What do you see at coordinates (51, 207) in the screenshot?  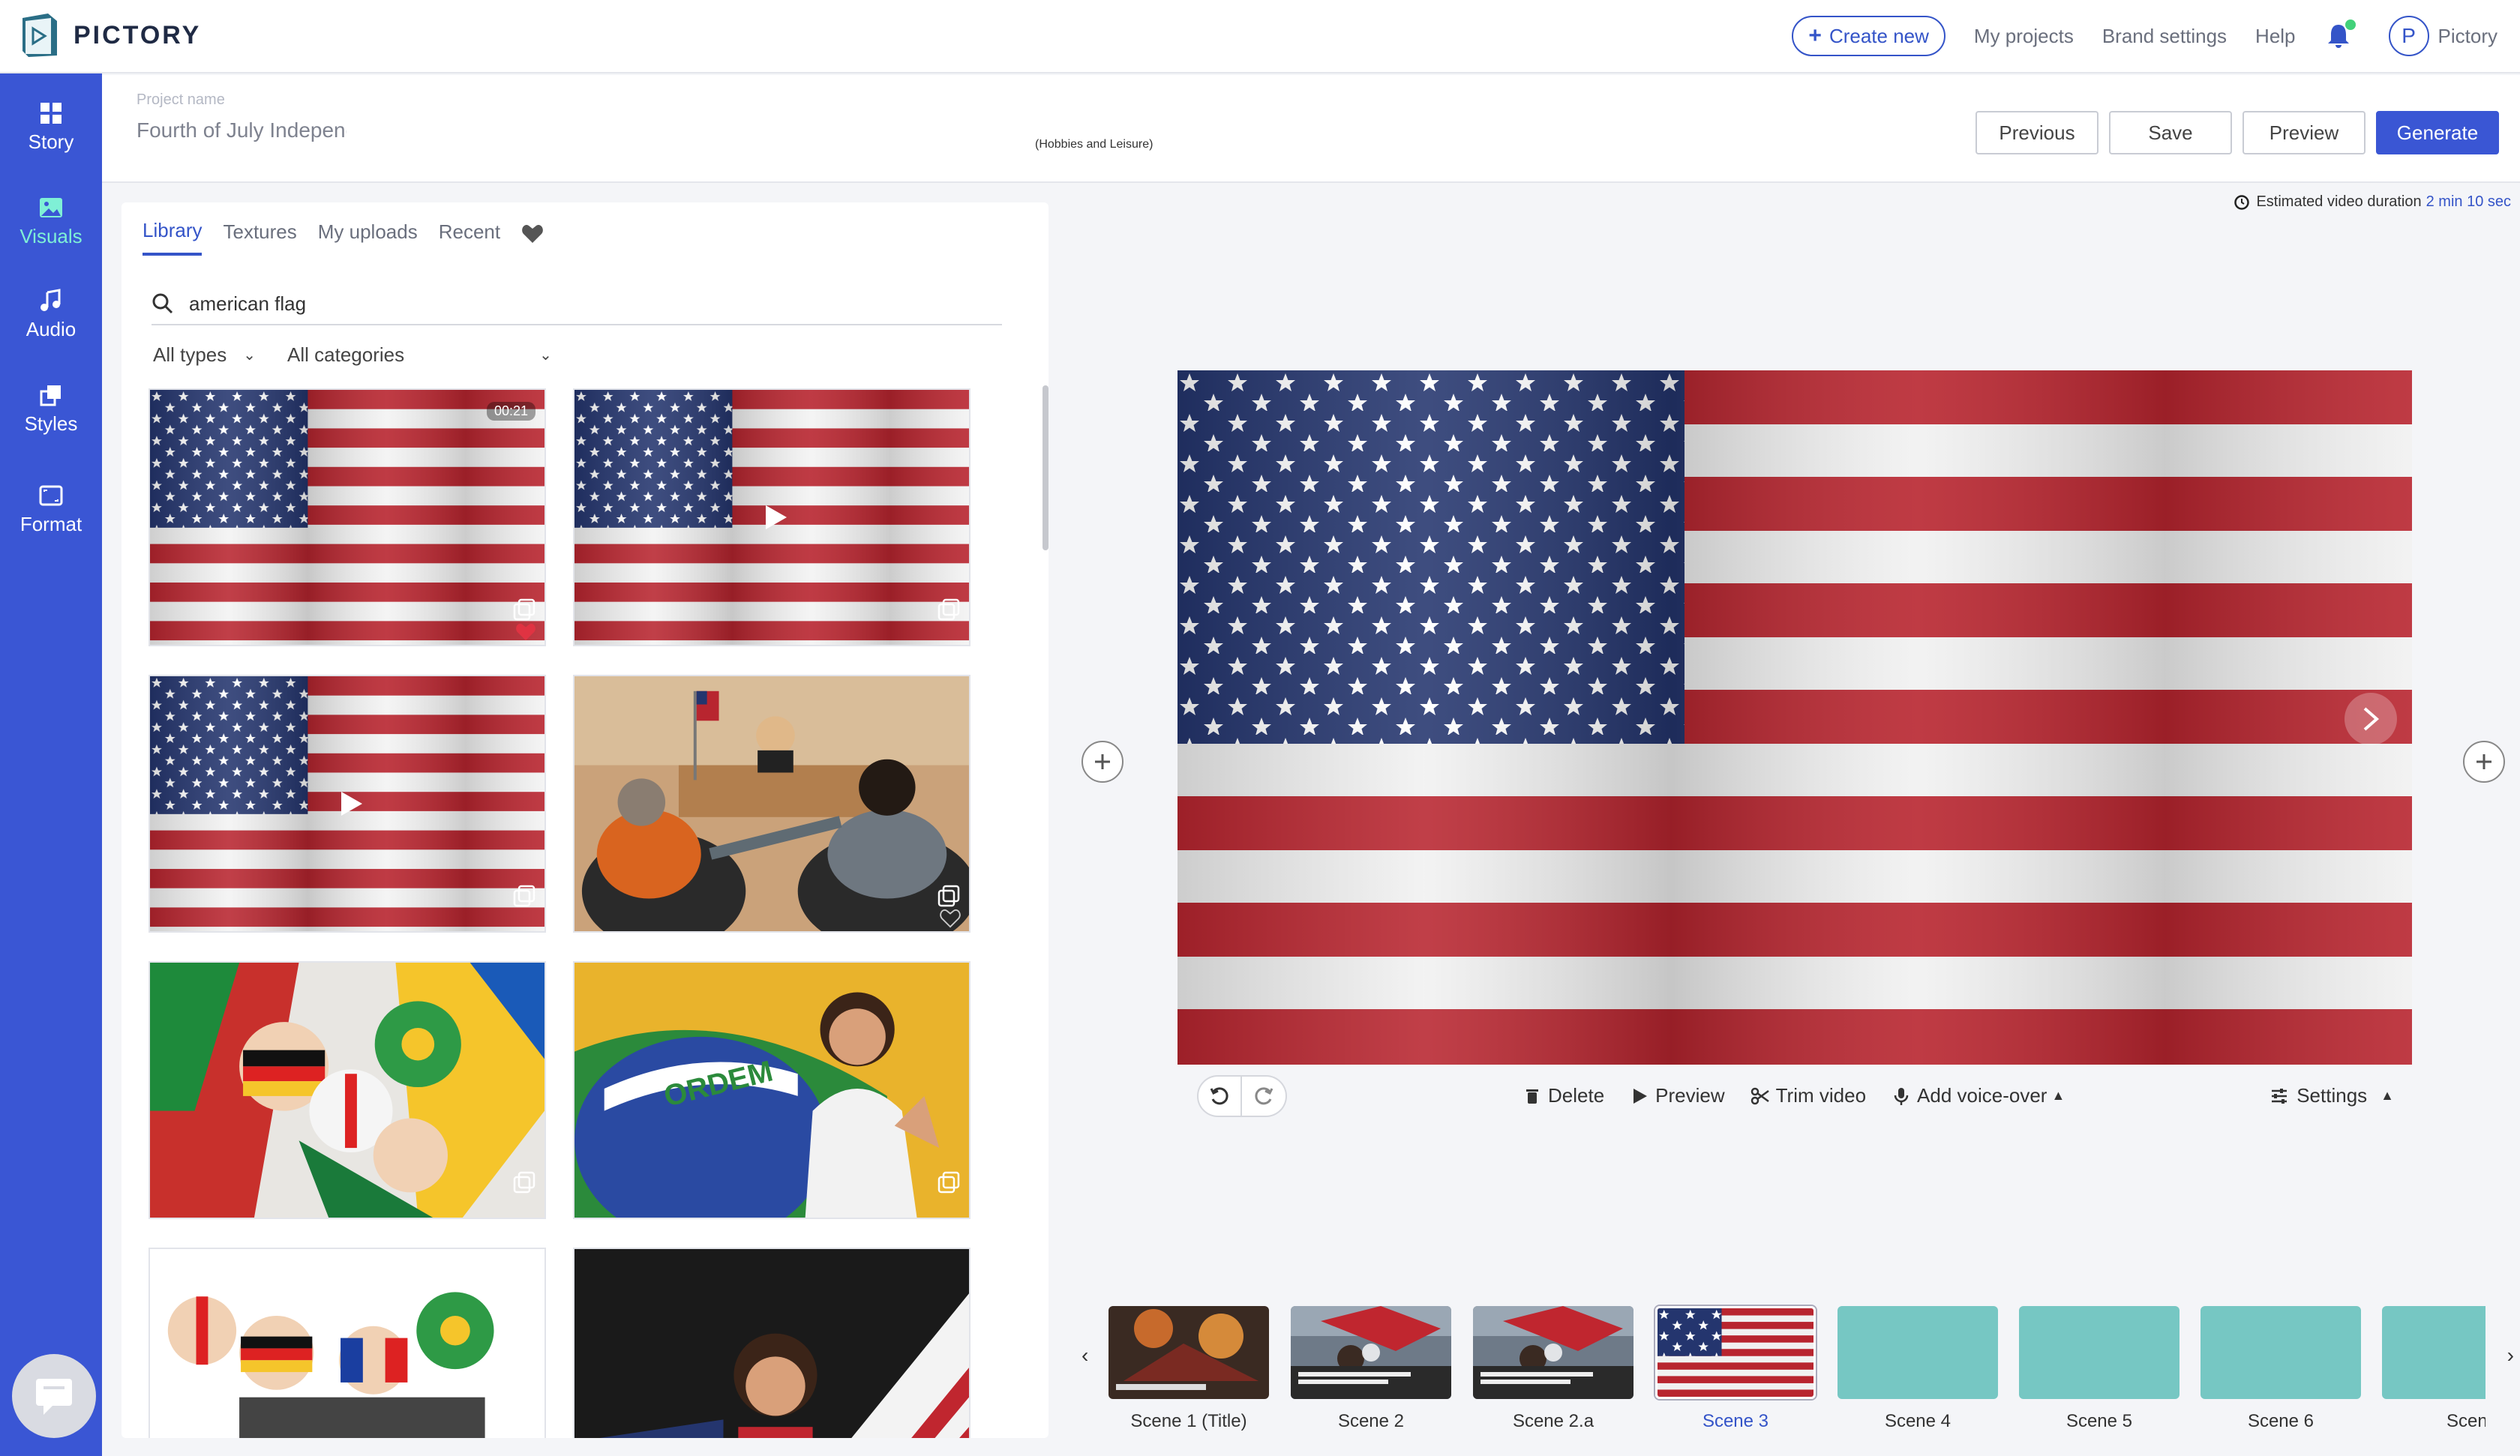 I see `image-icon` at bounding box center [51, 207].